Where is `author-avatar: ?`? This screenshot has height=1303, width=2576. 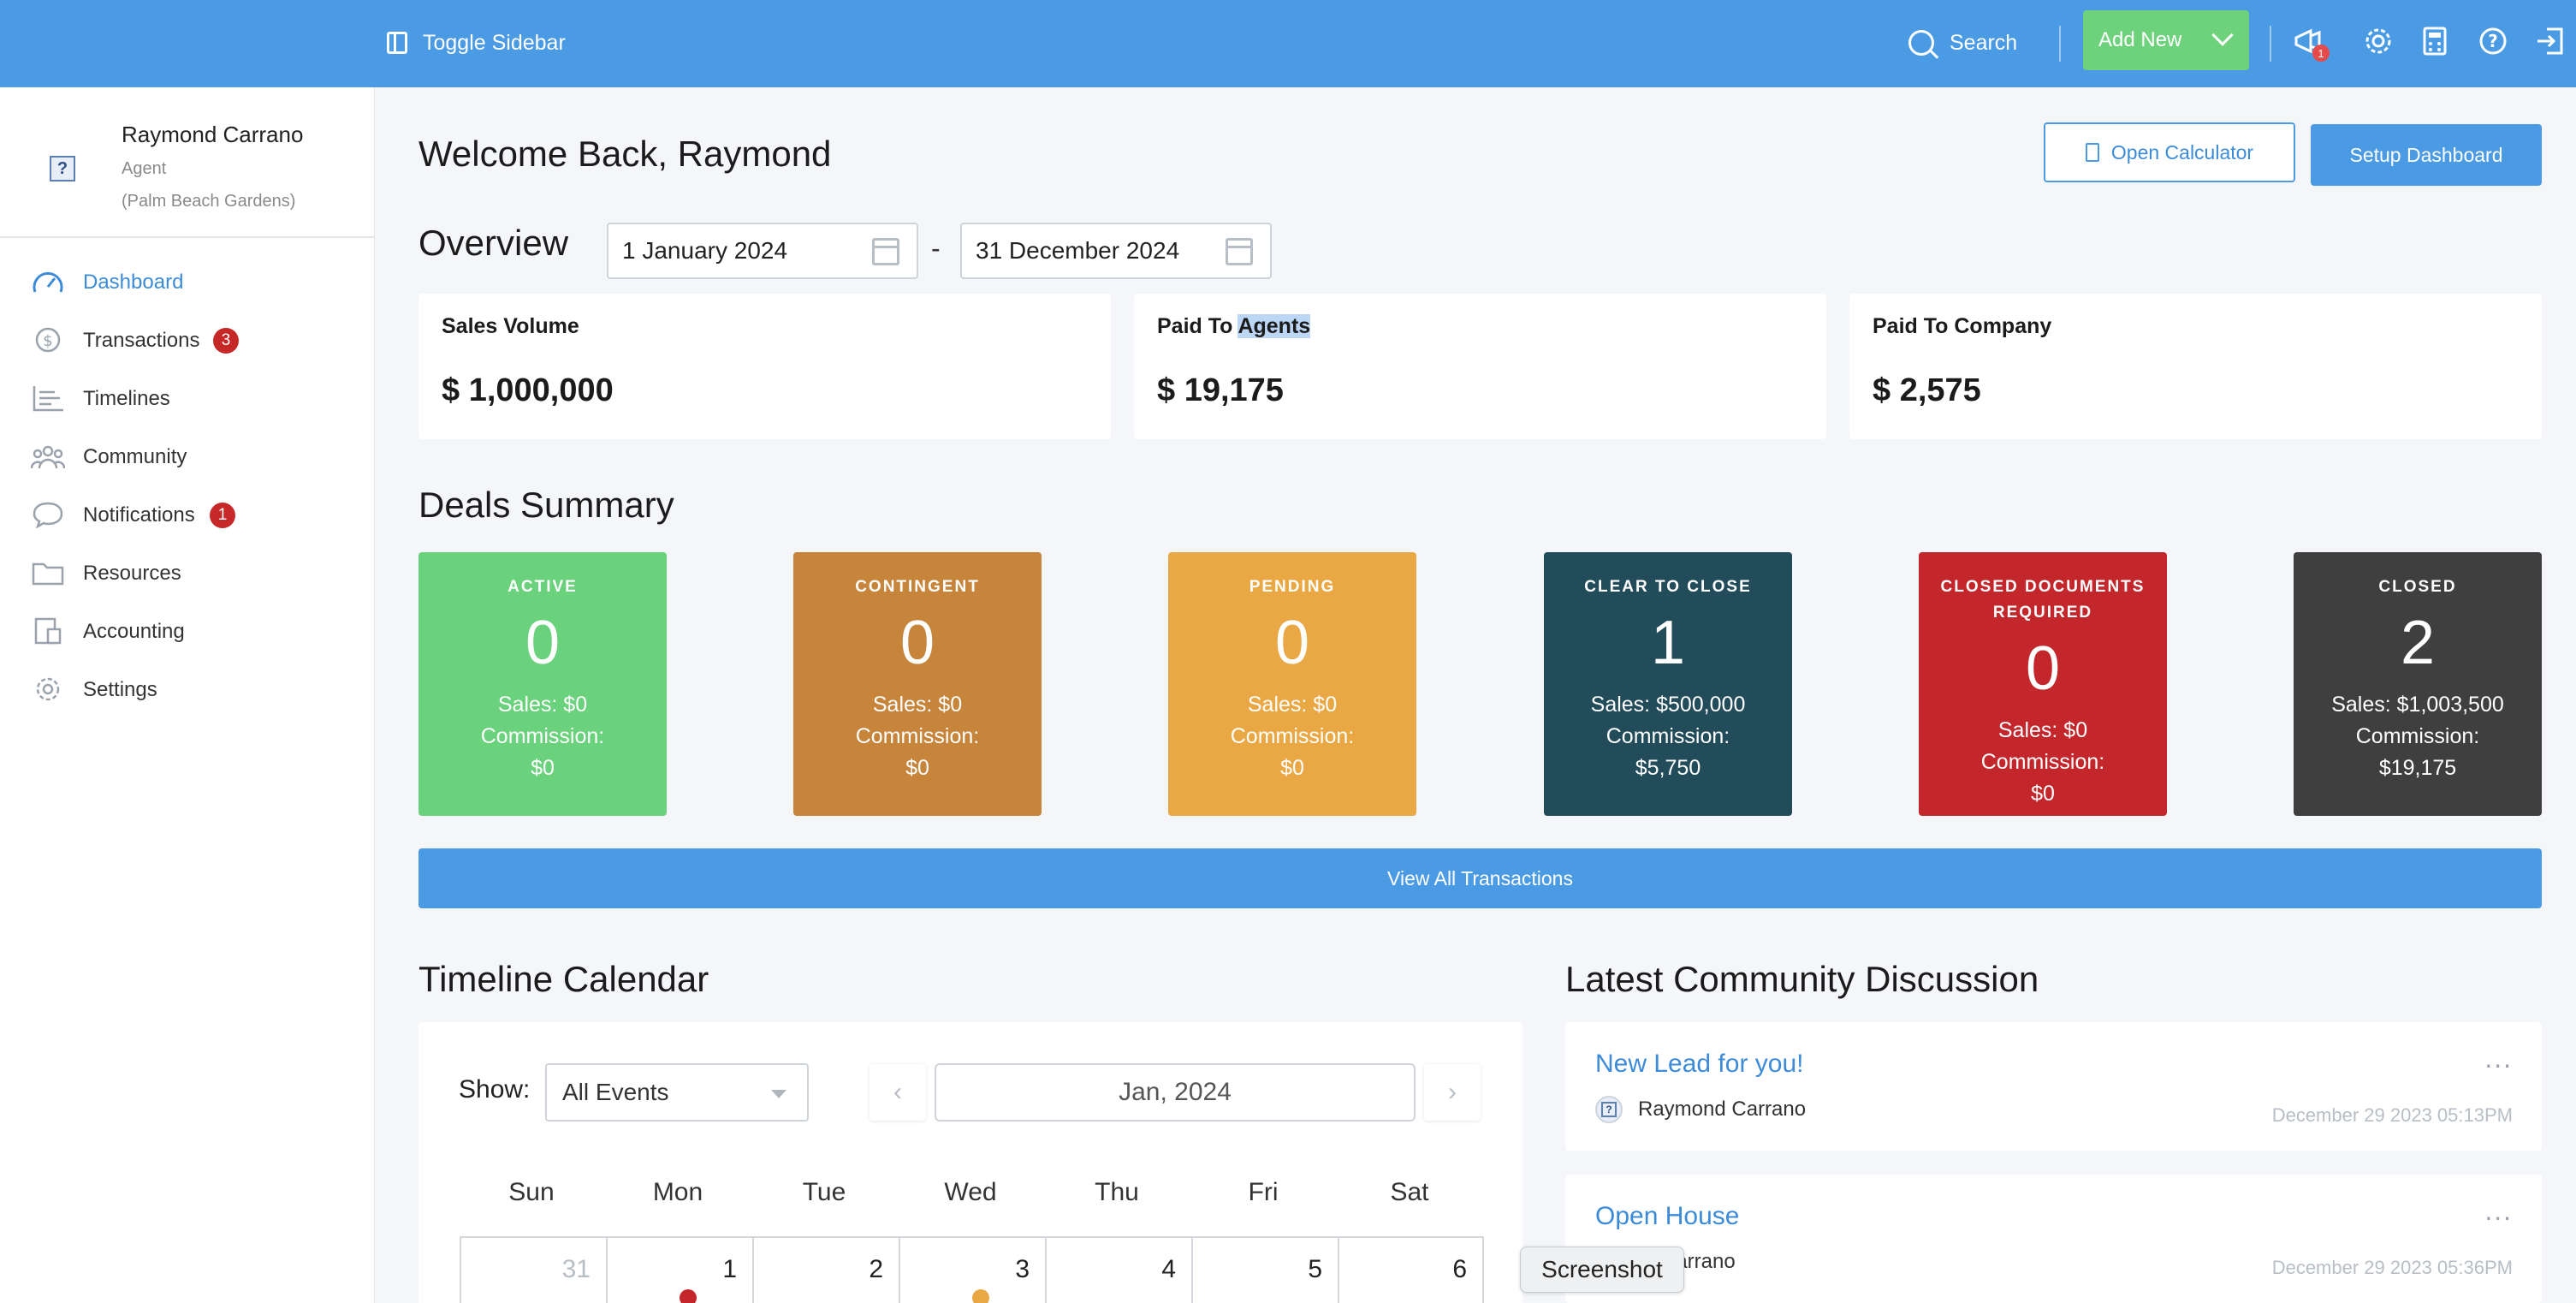 author-avatar: ? is located at coordinates (1609, 1109).